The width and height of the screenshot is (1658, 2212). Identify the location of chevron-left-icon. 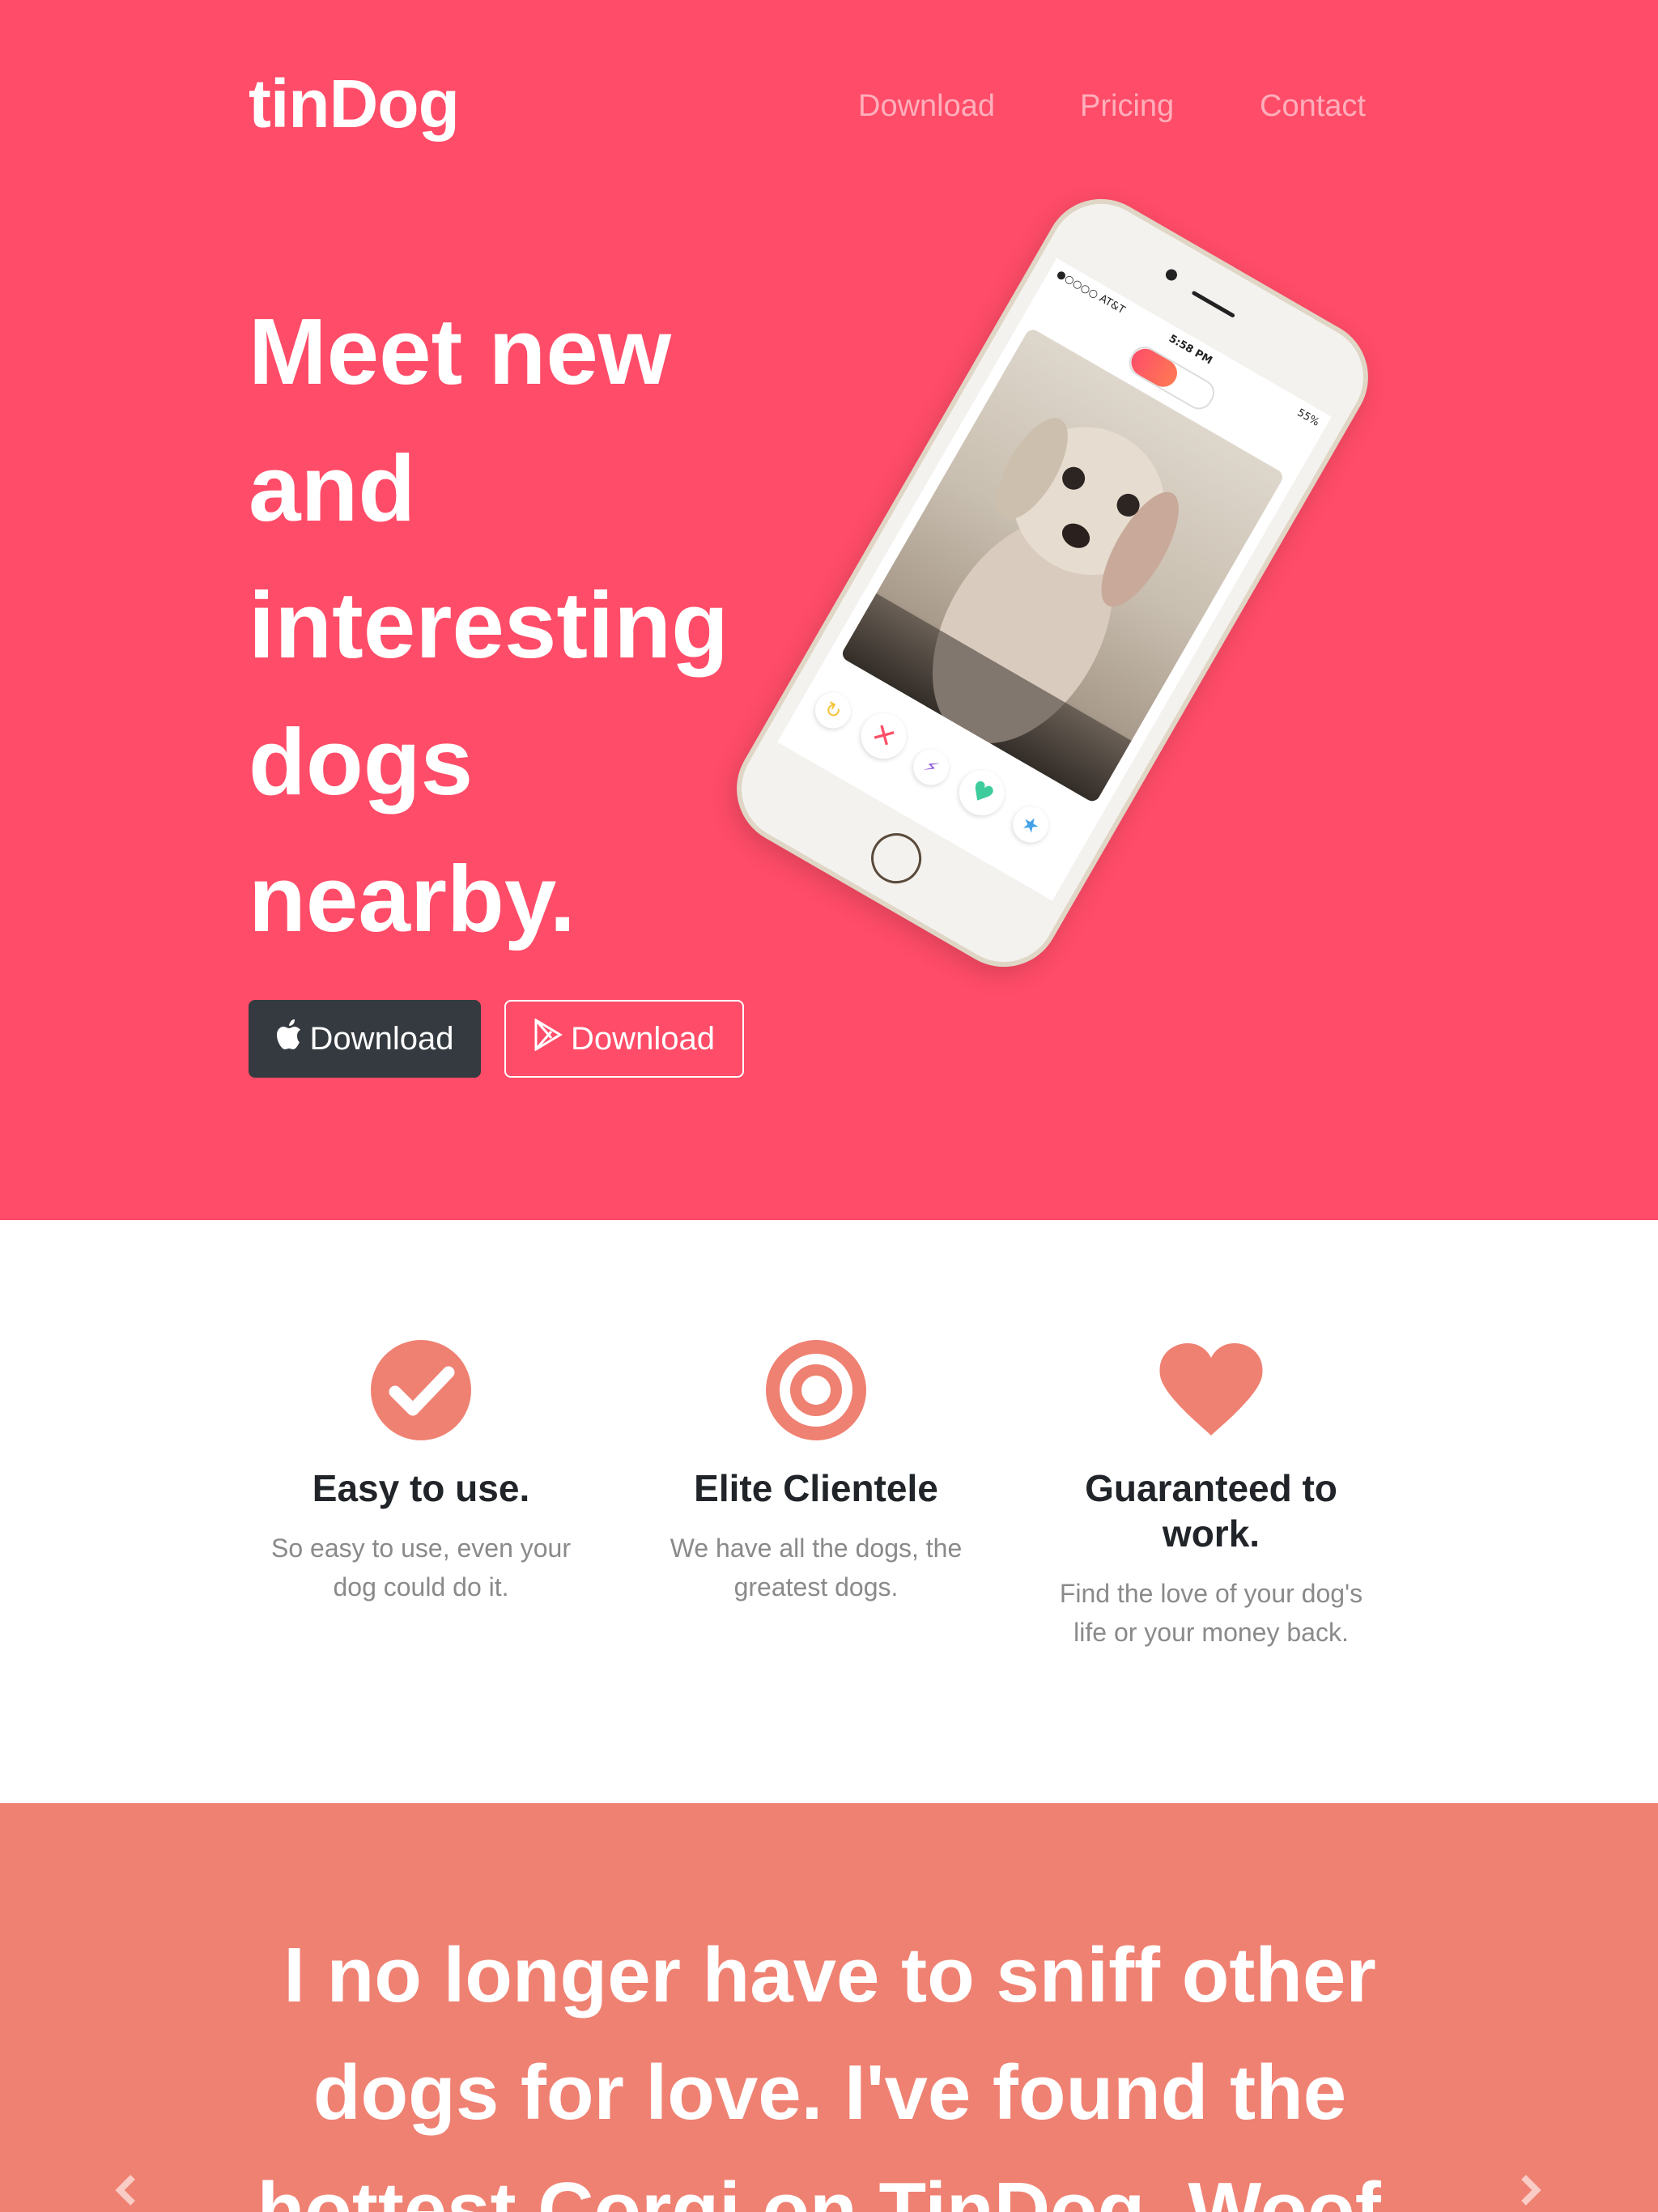
(125, 2190).